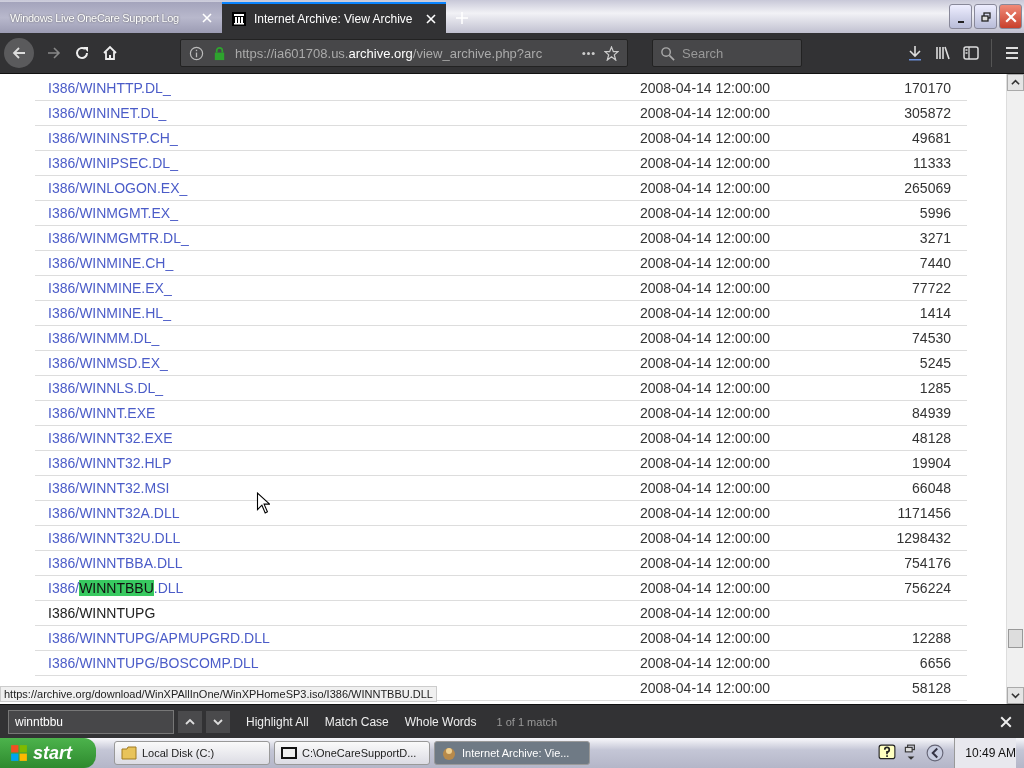 This screenshot has width=1024, height=768. What do you see at coordinates (356, 721) in the screenshot?
I see `find-option-toggle: Match Case` at bounding box center [356, 721].